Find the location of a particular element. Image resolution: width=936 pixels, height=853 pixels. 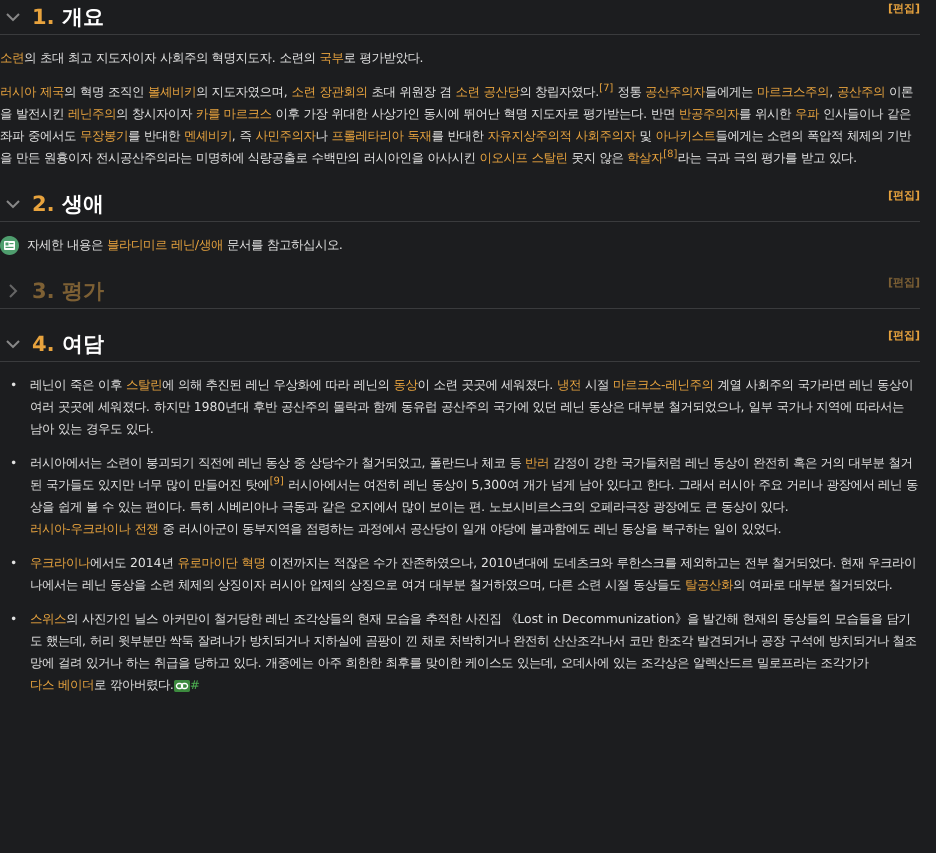

text-link: 소련 is located at coordinates (12, 57).